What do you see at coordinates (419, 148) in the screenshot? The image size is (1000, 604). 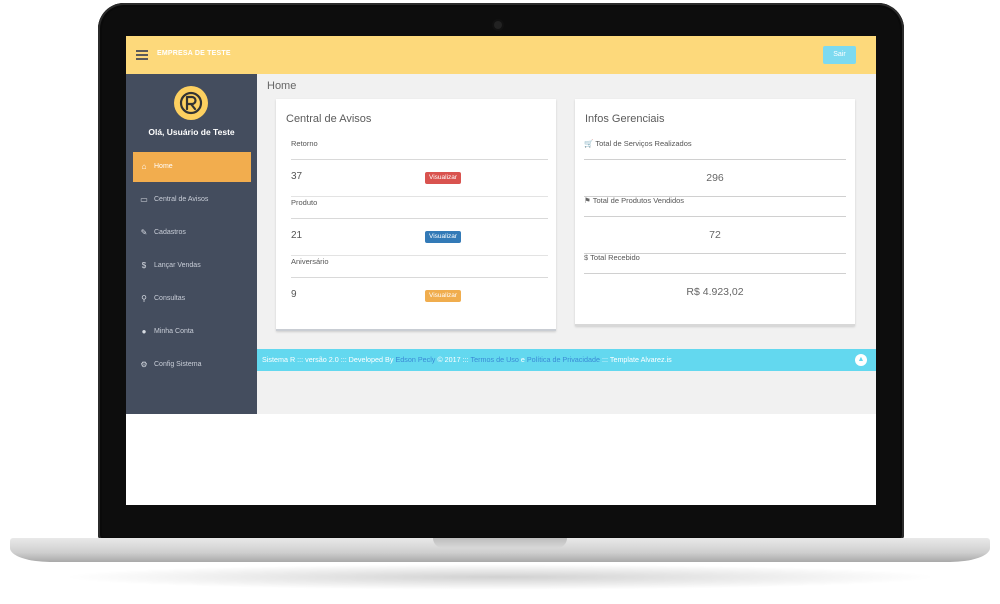 I see `notice-label: Retorno` at bounding box center [419, 148].